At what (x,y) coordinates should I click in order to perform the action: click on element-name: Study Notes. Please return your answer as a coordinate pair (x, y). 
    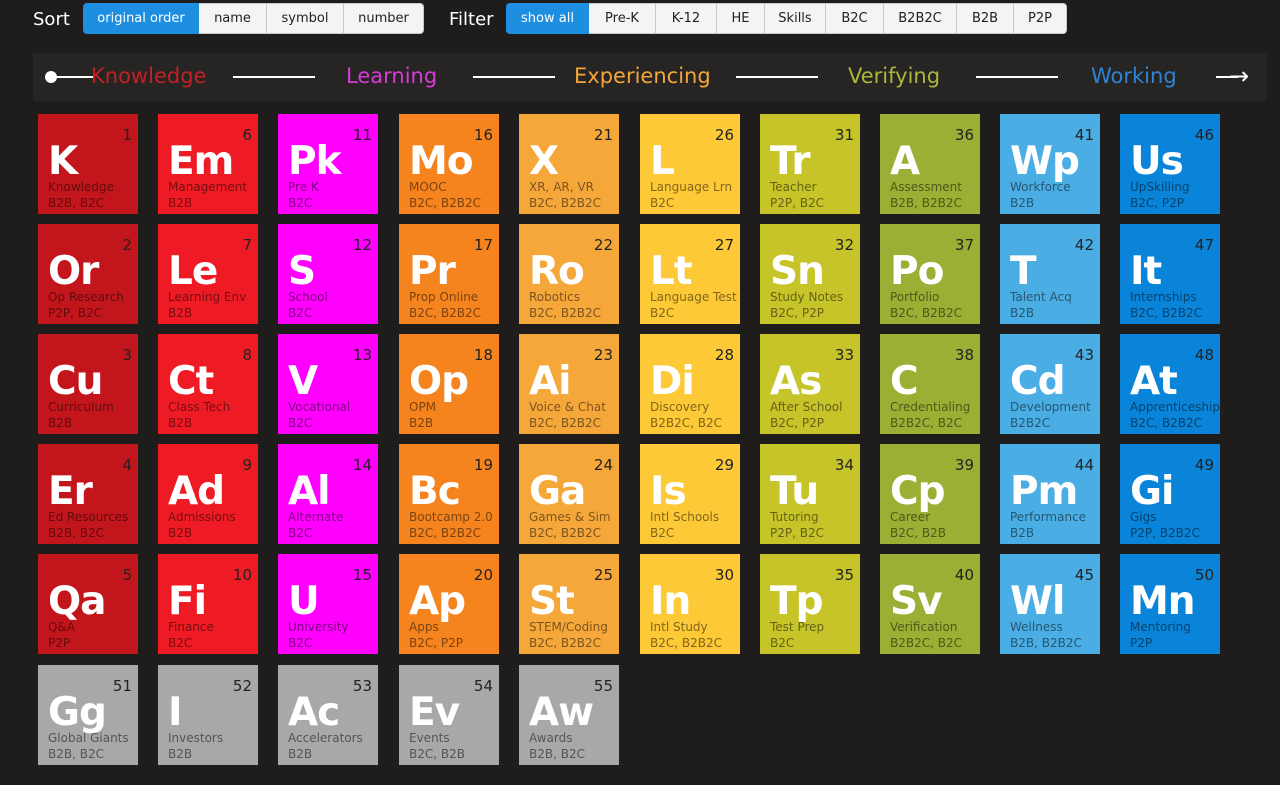
    Looking at the image, I should click on (807, 297).